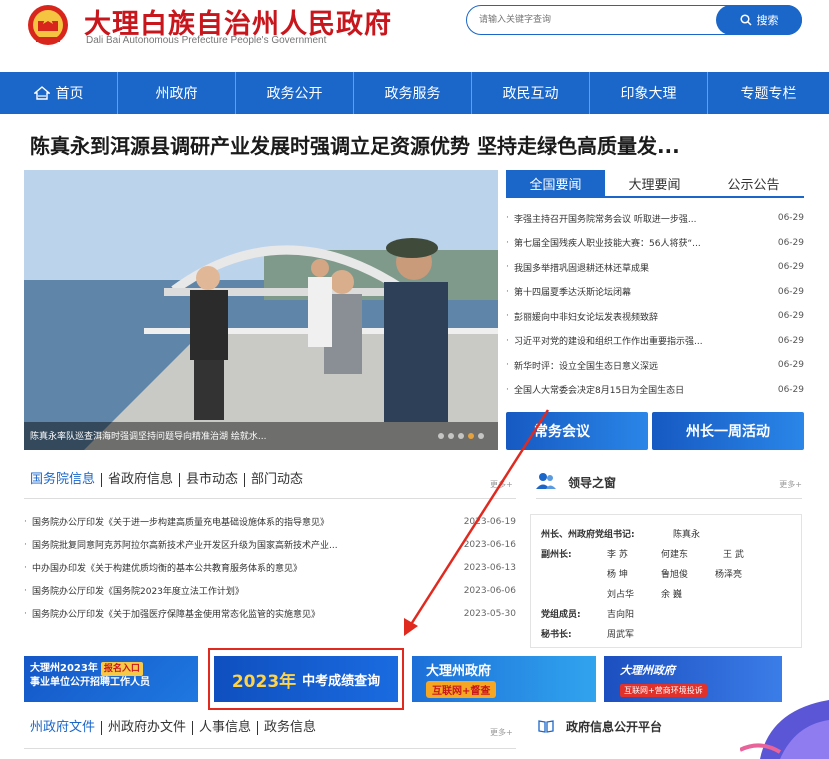 The height and width of the screenshot is (759, 829). I want to click on internet-supervision-banner: 大理州政府 互联网+督查, so click(504, 679).